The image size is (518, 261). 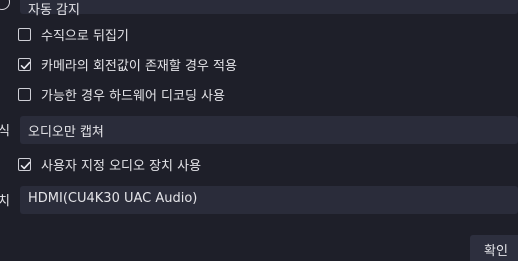 I want to click on apply-rotation-row: 카메라의 회전값이 존재할 경우 적용, so click(x=127, y=64).